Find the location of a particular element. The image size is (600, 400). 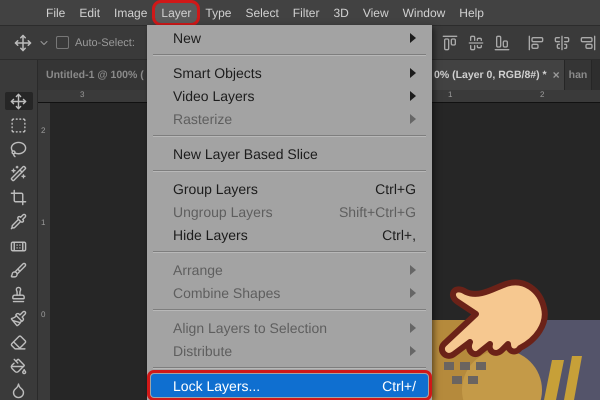

menu-item: New Layer Based Slice is located at coordinates (289, 153).